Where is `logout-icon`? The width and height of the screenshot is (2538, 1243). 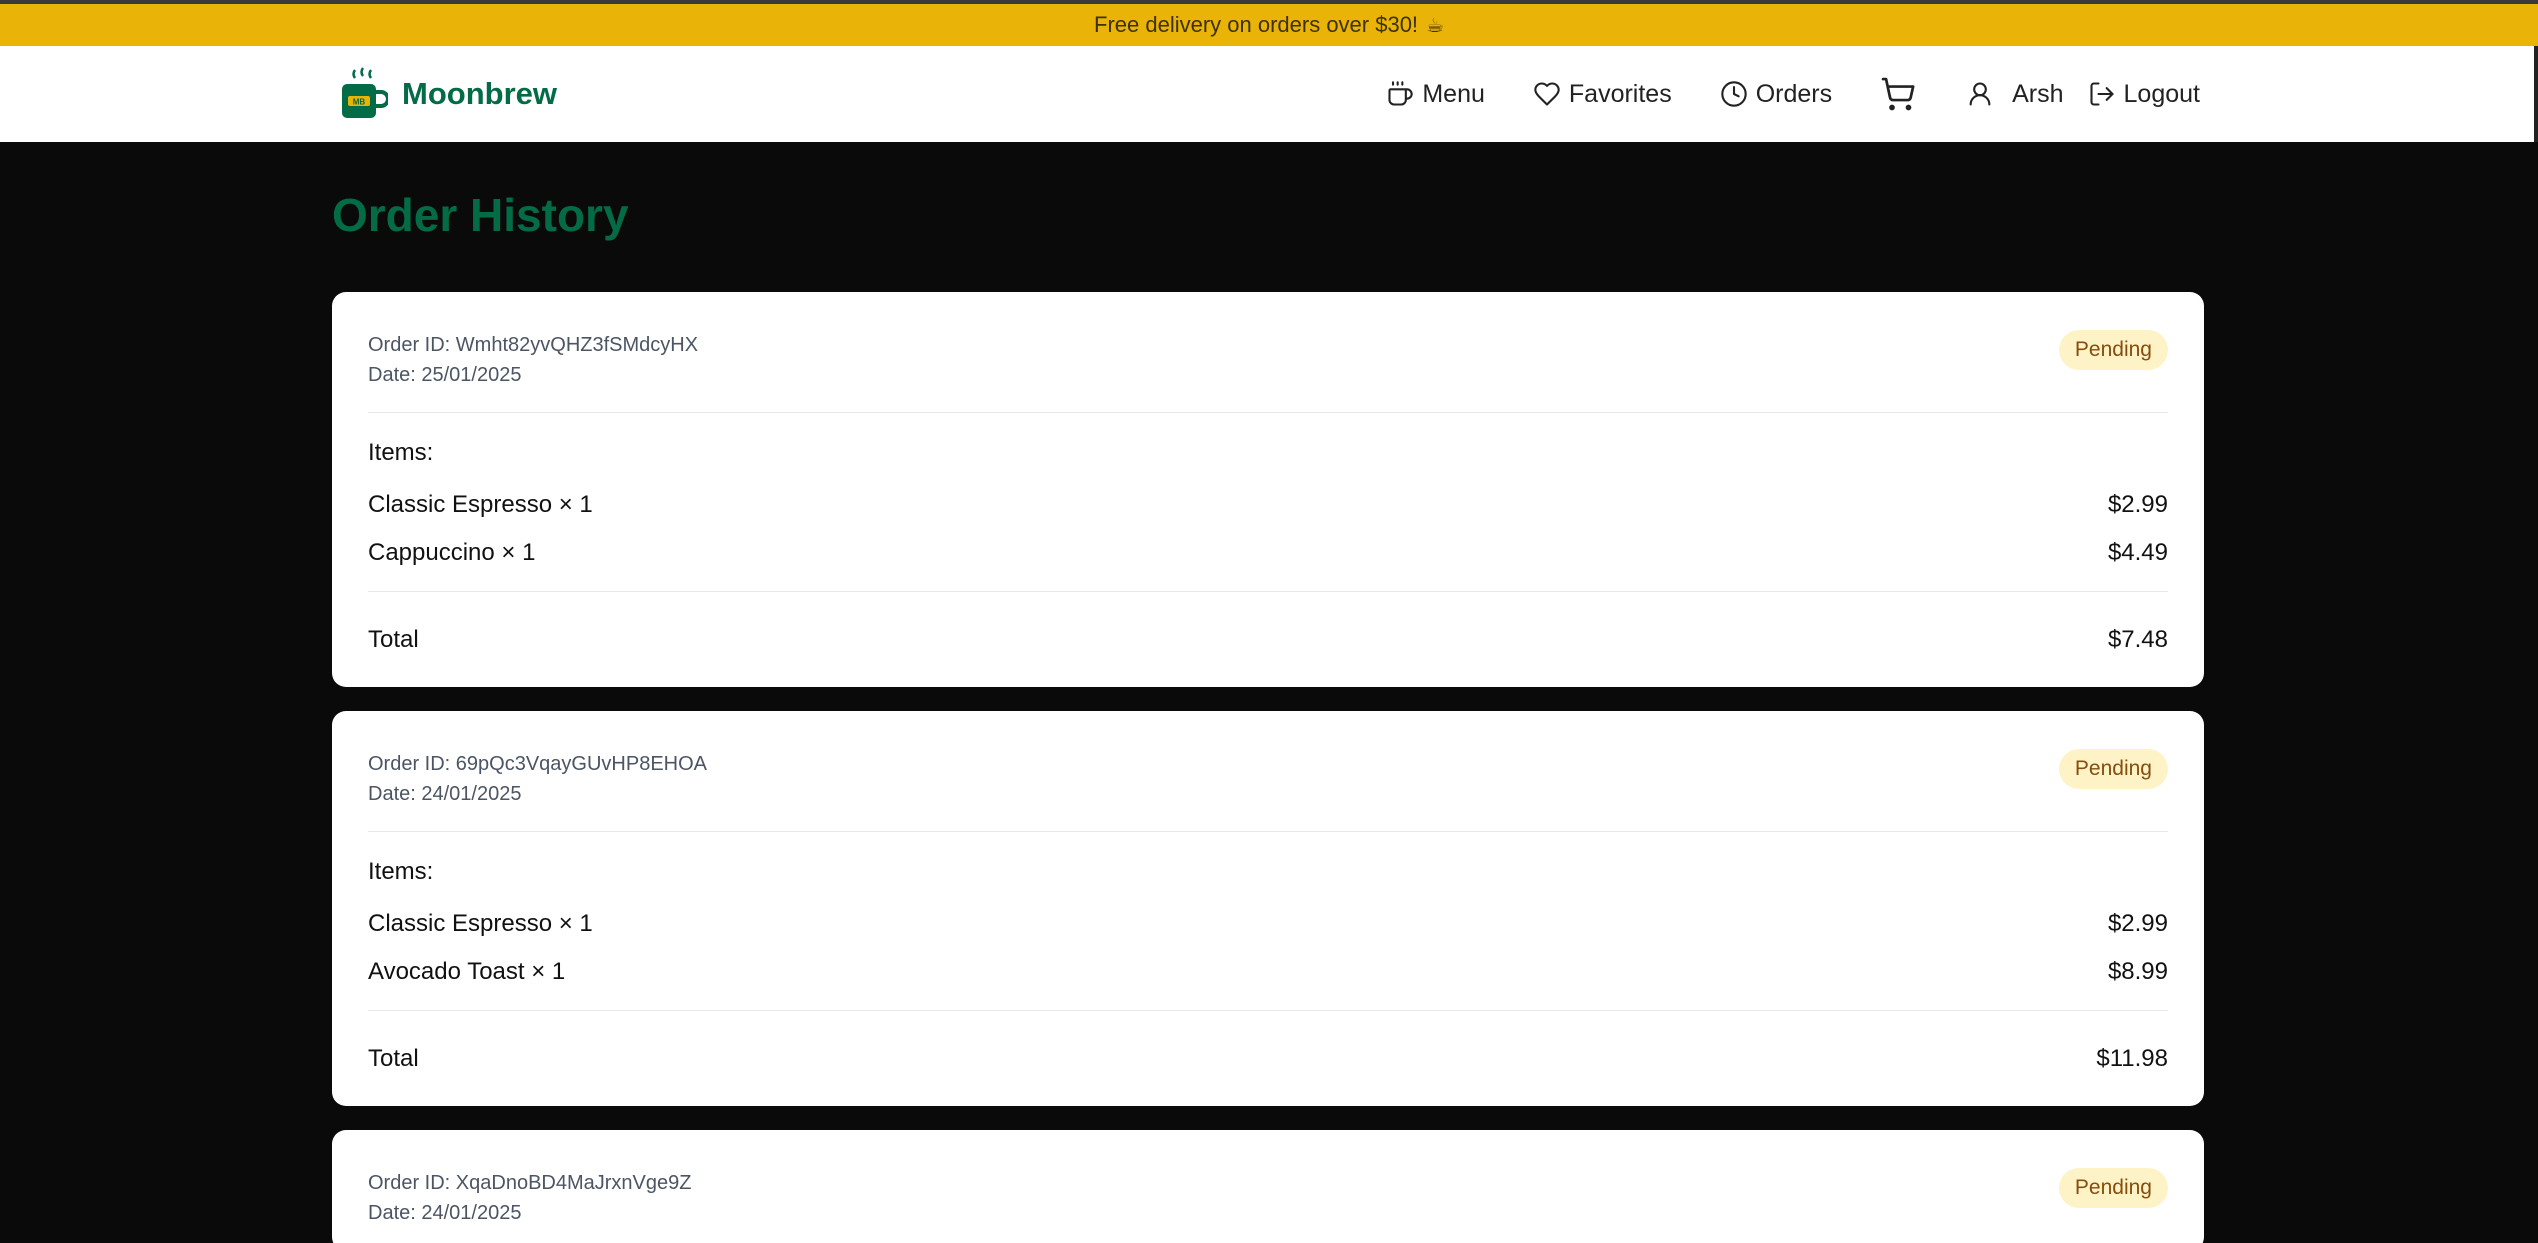
logout-icon is located at coordinates (2101, 94).